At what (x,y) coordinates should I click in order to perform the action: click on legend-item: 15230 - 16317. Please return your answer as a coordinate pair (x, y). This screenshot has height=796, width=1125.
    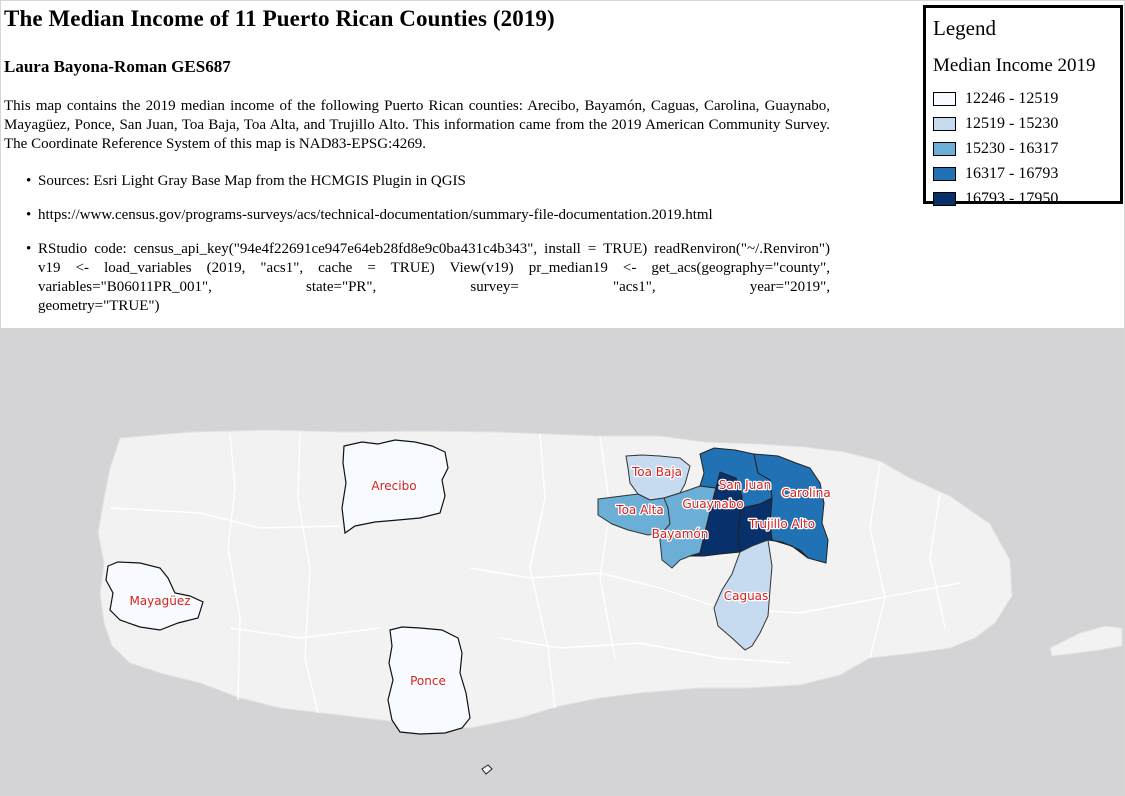
    Looking at the image, I should click on (995, 148).